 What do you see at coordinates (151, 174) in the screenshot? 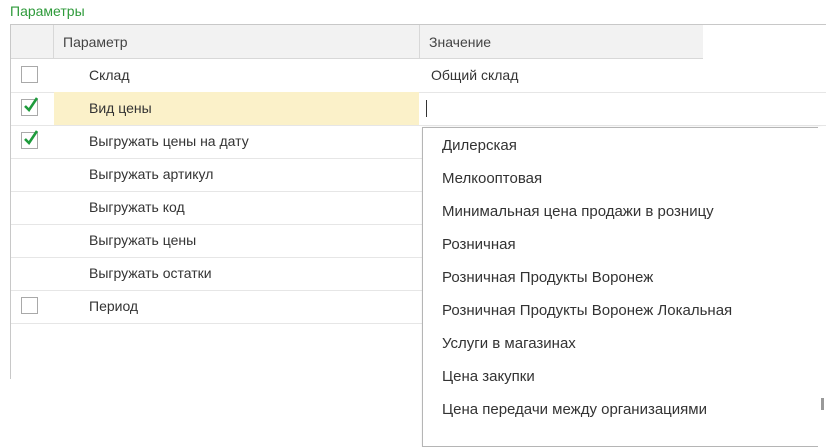
I see `param-label: Выгружать артикул` at bounding box center [151, 174].